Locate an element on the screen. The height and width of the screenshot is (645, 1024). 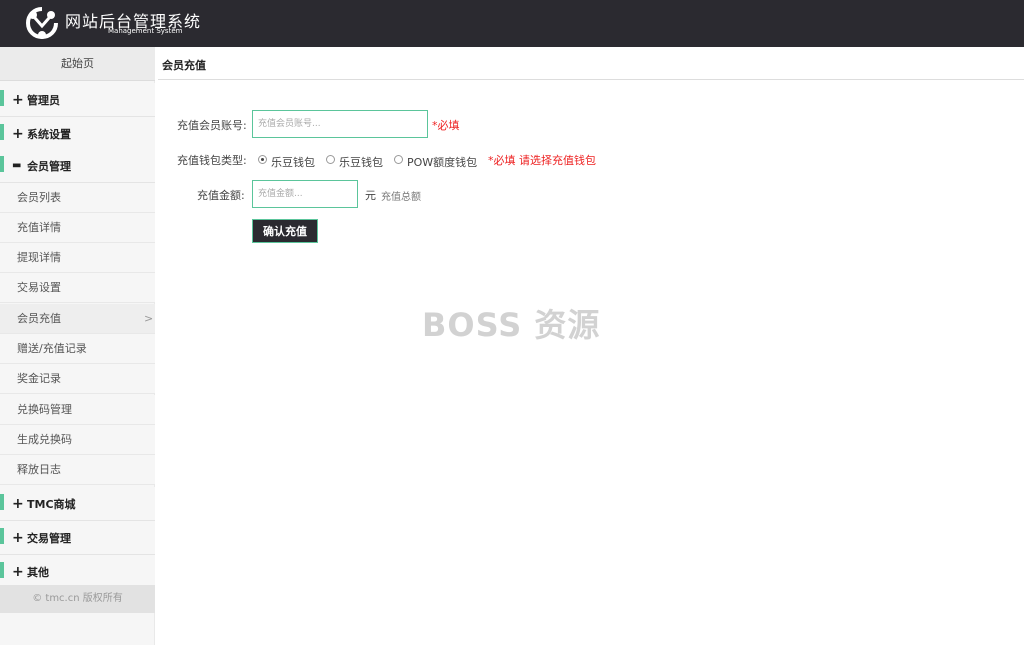
sidebar-footer-copyright: © tmc.cn 版权所有 is located at coordinates (77, 599).